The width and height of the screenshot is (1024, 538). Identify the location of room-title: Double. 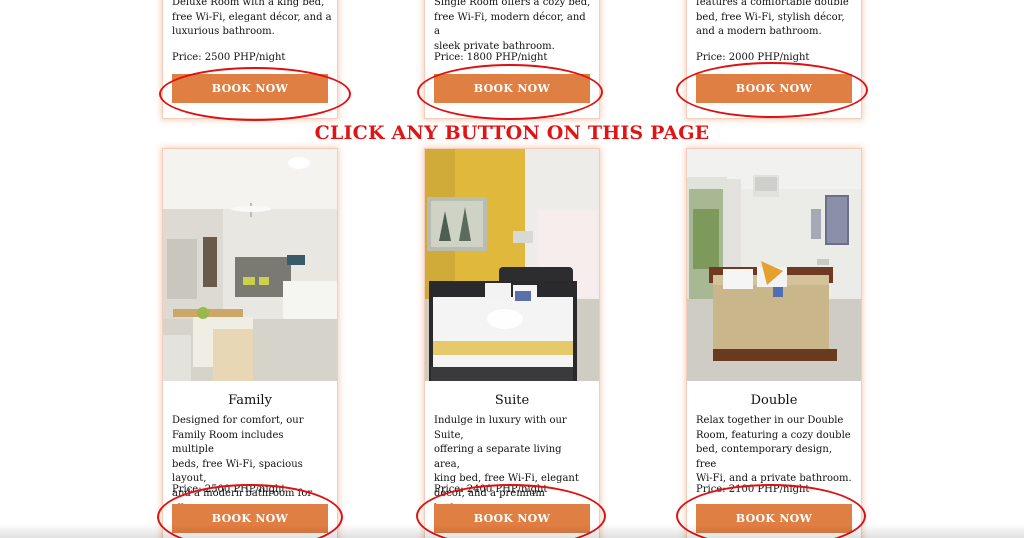
(774, 400).